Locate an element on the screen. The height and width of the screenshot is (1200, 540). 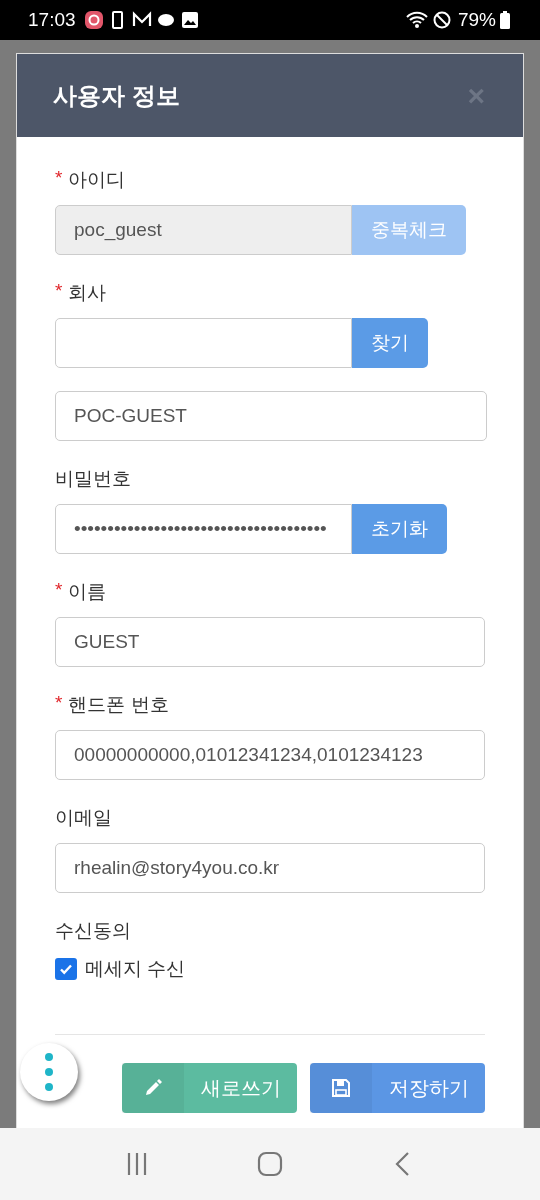
field-label: 이메일 is located at coordinates (83, 818).